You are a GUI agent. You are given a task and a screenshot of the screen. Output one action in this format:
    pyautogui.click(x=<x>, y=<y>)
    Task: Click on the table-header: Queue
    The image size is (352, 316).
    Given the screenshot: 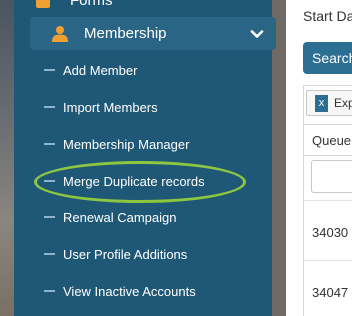 What is the action you would take?
    pyautogui.click(x=327, y=140)
    